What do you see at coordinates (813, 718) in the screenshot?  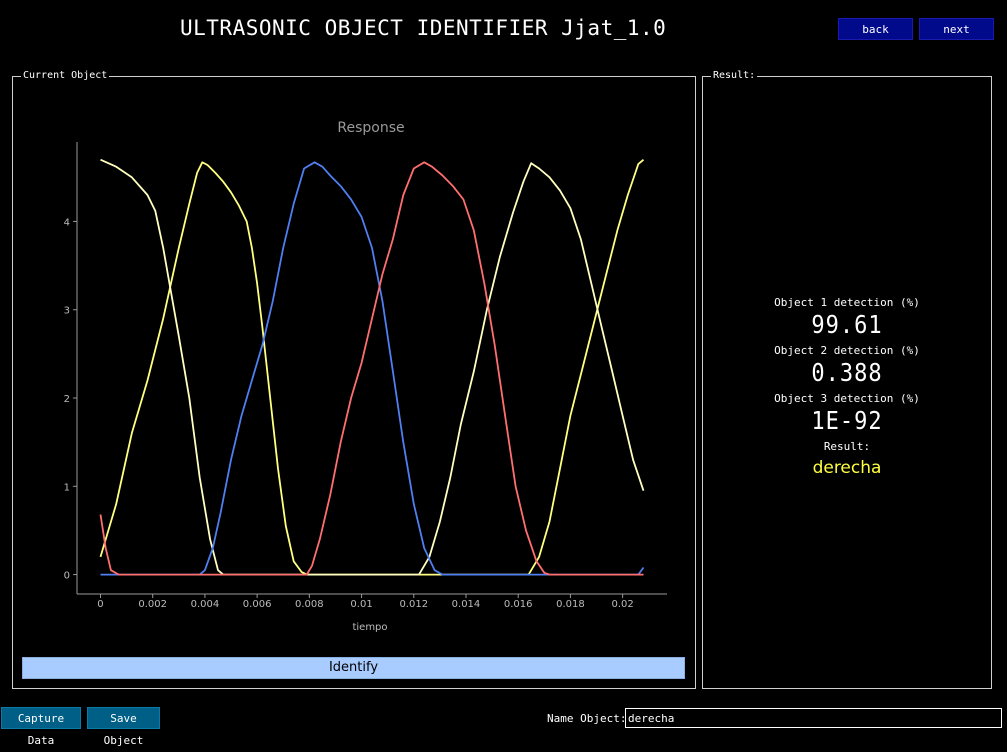 I see `name-object-input` at bounding box center [813, 718].